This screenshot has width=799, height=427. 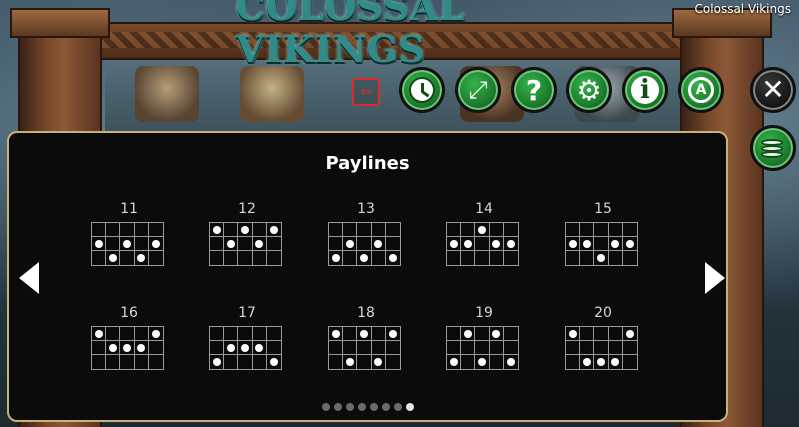 I want to click on payline-card: 19, so click(x=484, y=337).